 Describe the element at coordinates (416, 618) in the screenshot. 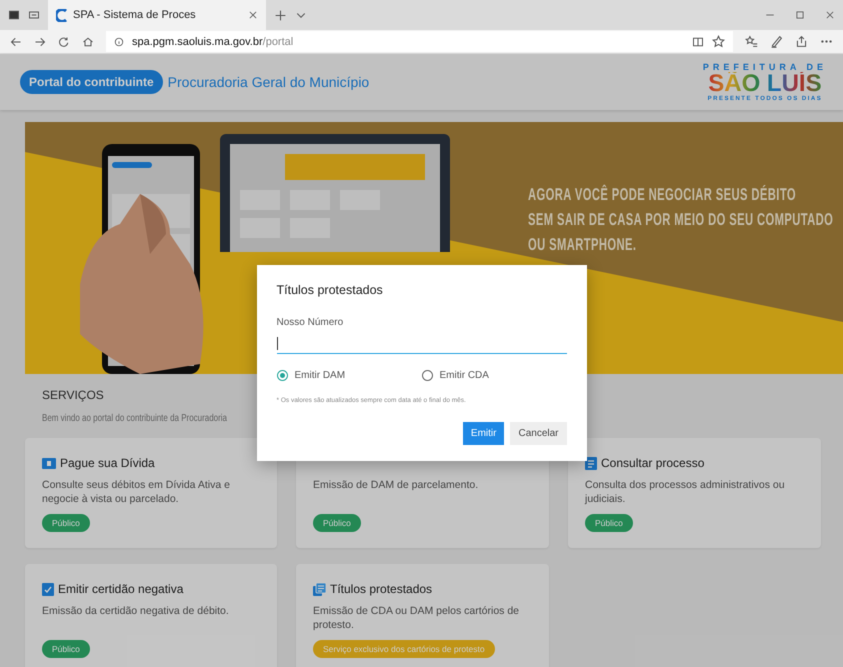

I see `card-description: Emissão de CDA ou DAM pelos cartórios de protesto.` at that location.